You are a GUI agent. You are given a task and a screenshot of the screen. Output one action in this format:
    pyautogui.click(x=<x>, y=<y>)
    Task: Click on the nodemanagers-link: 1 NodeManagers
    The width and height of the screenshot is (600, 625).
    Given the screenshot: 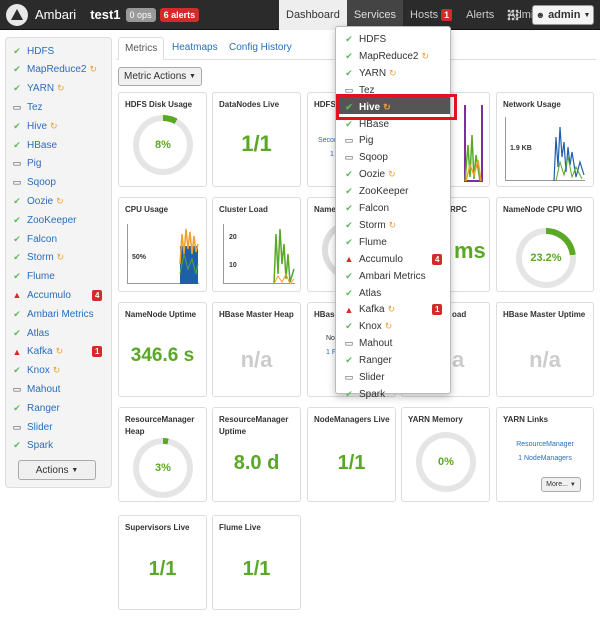 What is the action you would take?
    pyautogui.click(x=545, y=458)
    